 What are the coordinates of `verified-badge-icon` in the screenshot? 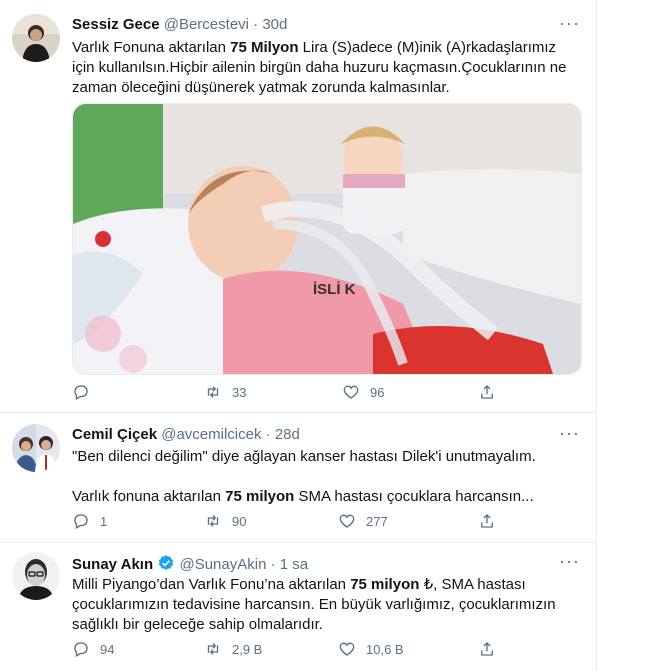 It's located at (166, 562).